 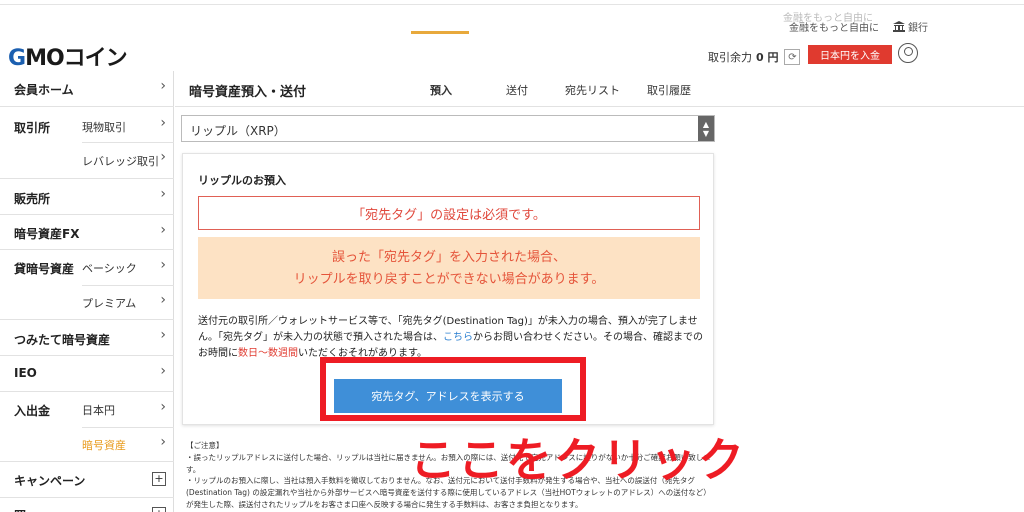 What do you see at coordinates (850, 54) in the screenshot?
I see `deposit-jpy-button: 日本円を入金` at bounding box center [850, 54].